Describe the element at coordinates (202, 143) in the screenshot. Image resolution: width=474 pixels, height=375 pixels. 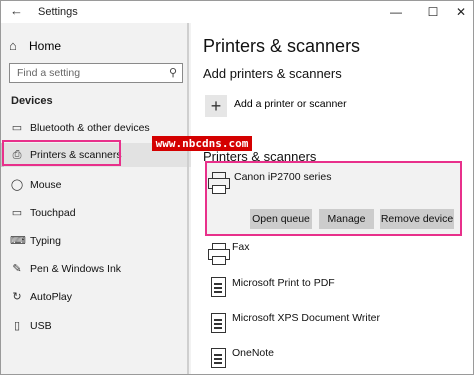
I see `watermark: www.nbcdns.com` at that location.